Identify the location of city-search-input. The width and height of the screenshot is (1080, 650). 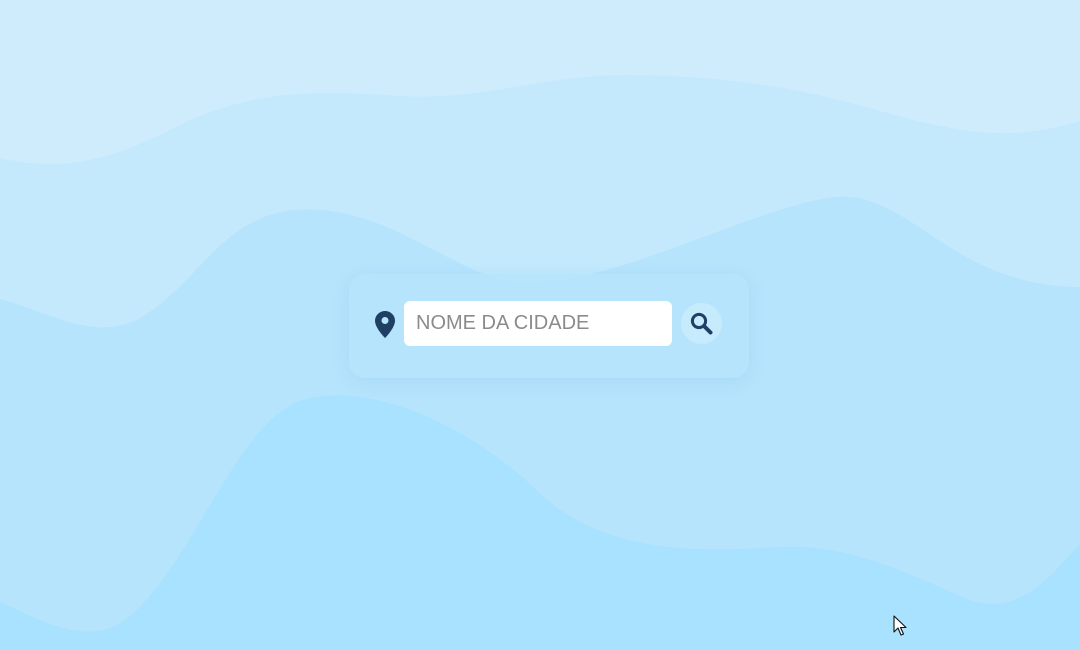
(538, 323).